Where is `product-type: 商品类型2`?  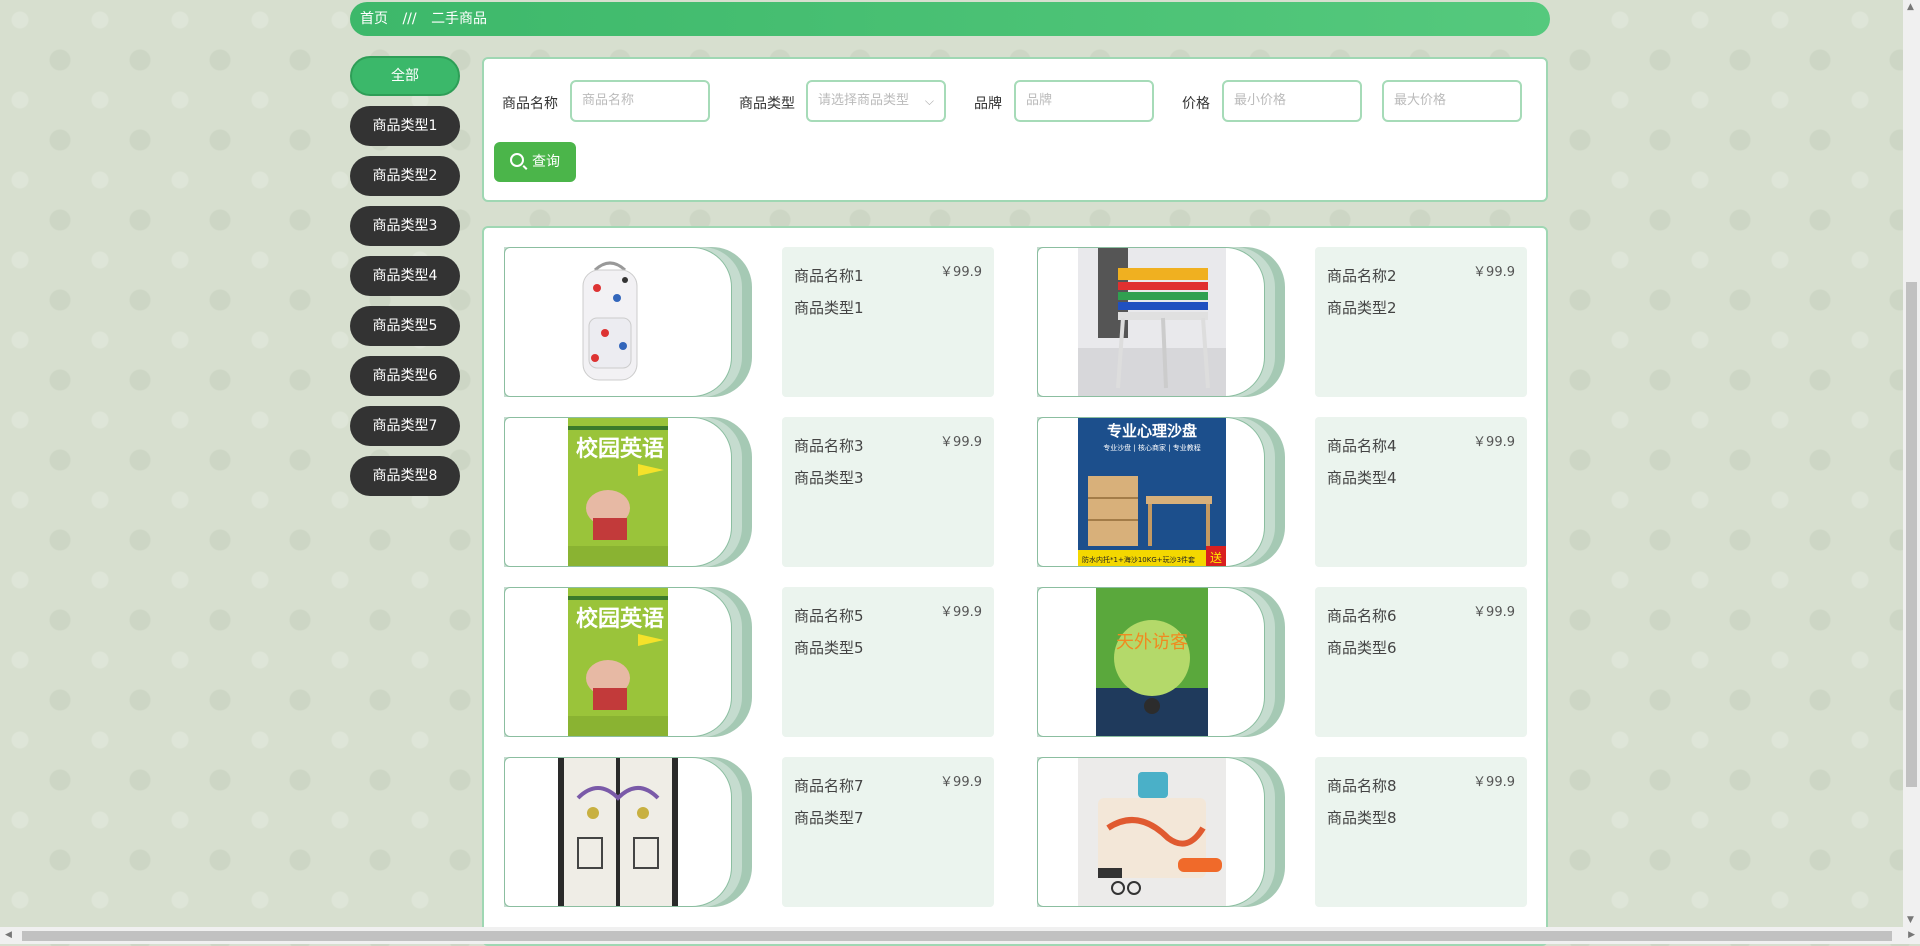
product-type: 商品类型2 is located at coordinates (1362, 308).